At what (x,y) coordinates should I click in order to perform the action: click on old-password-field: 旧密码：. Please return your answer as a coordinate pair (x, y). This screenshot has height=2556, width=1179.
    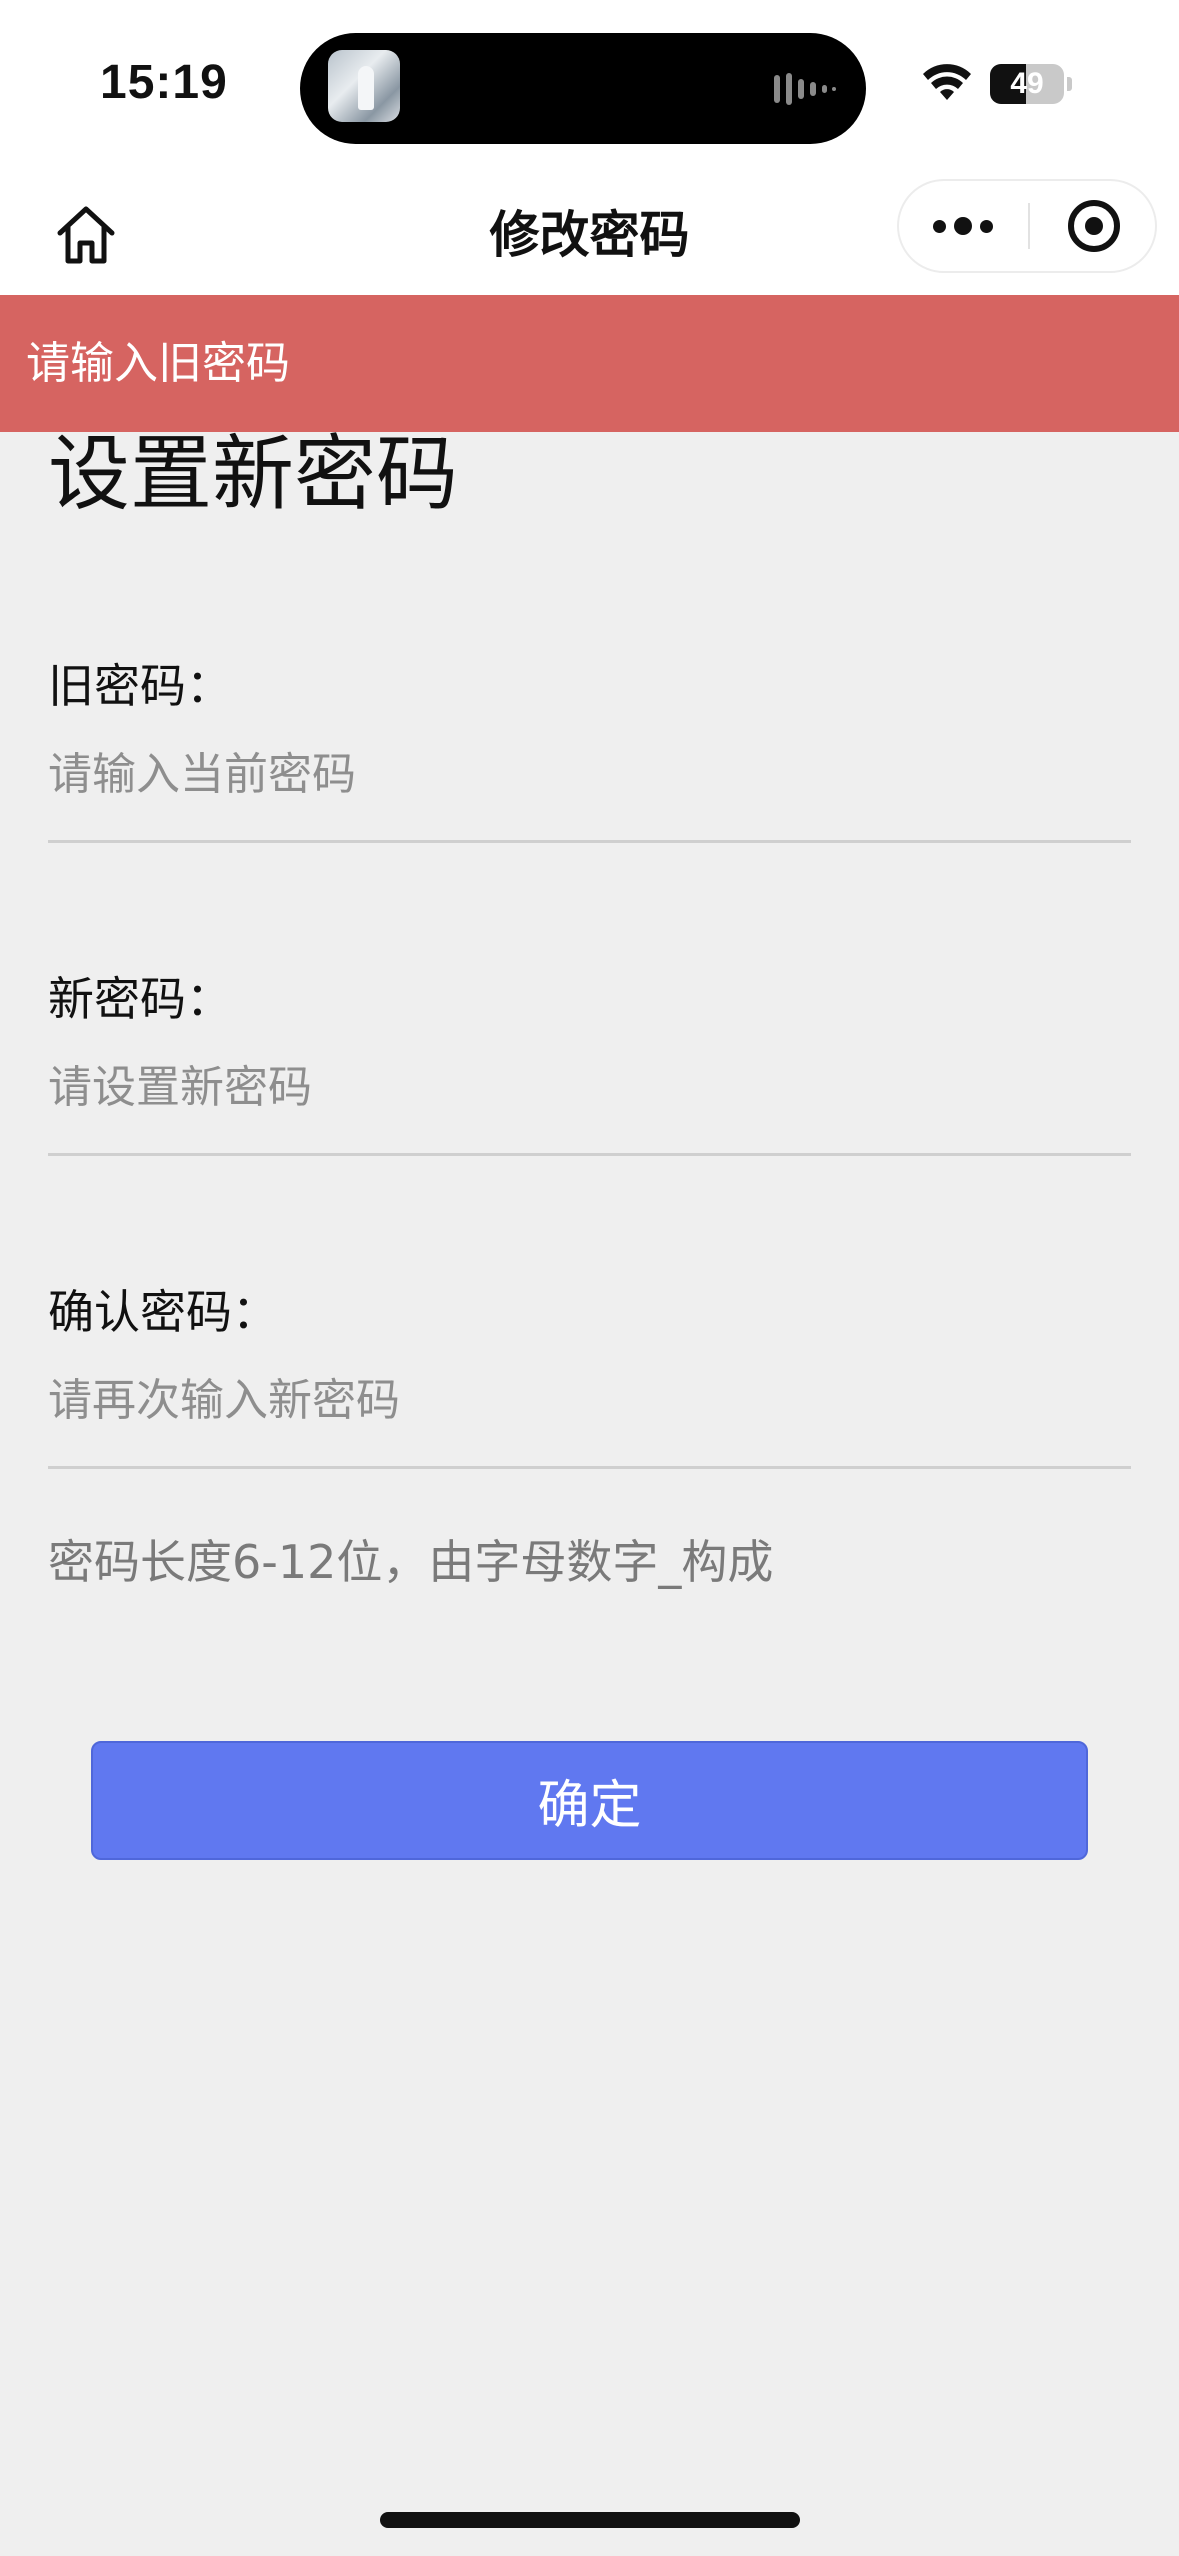
    Looking at the image, I should click on (589, 749).